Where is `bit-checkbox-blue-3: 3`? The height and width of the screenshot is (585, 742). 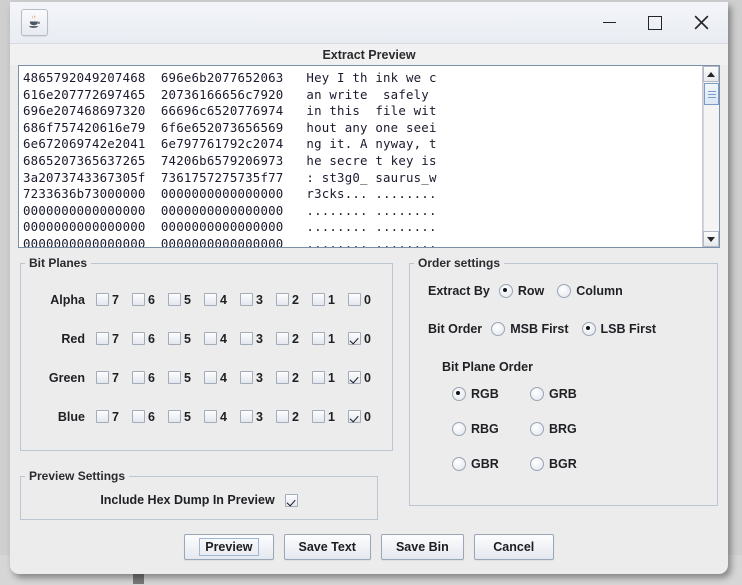
bit-checkbox-blue-3: 3 is located at coordinates (258, 417).